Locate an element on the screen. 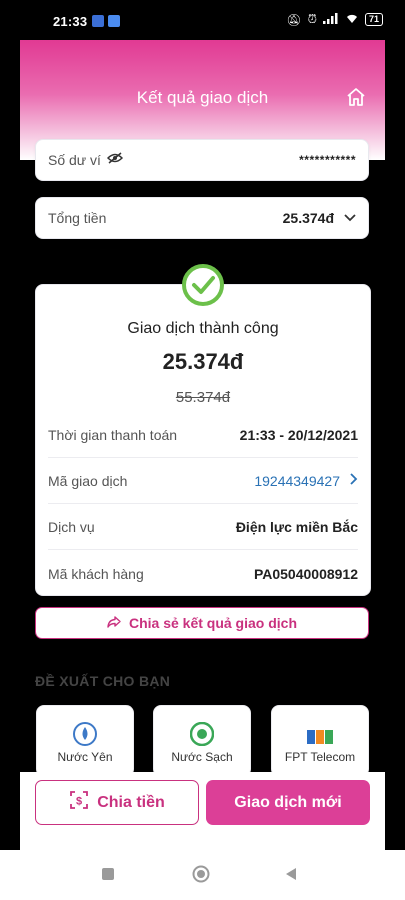  nuoc-sach-logo-icon is located at coordinates (202, 734).